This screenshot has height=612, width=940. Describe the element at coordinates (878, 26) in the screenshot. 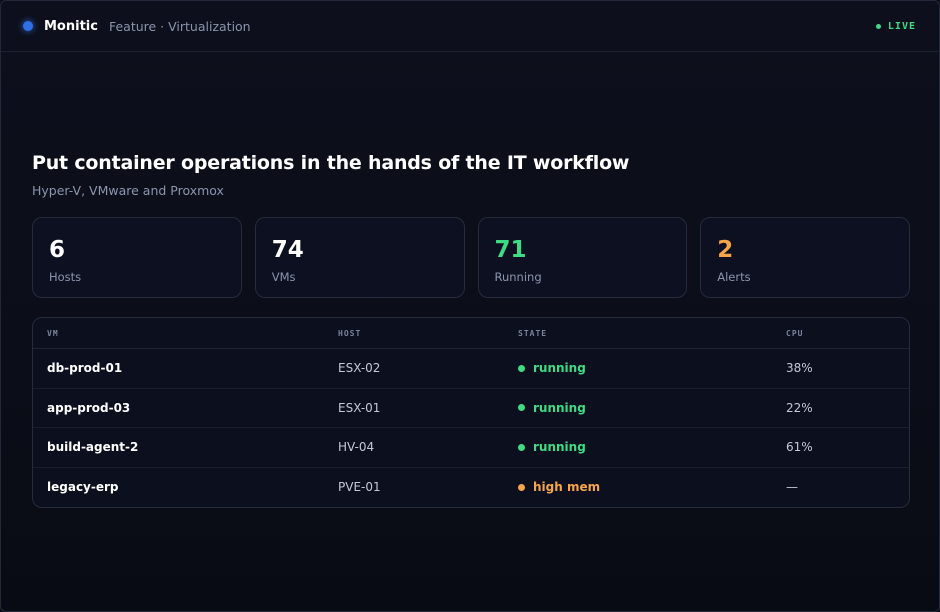

I see `live-dot-icon` at that location.